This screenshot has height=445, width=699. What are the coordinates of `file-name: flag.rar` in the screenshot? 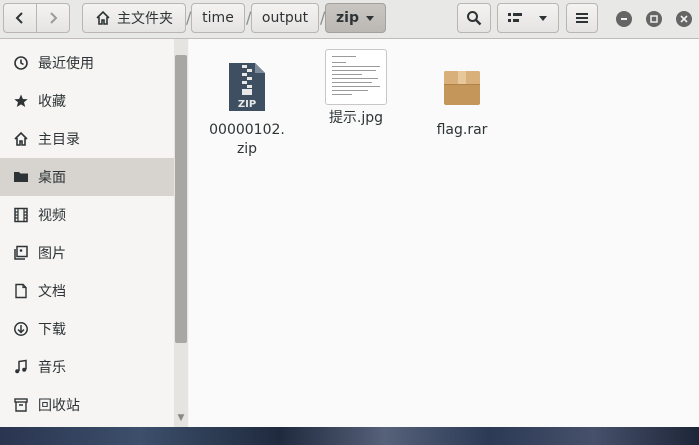 It's located at (462, 130).